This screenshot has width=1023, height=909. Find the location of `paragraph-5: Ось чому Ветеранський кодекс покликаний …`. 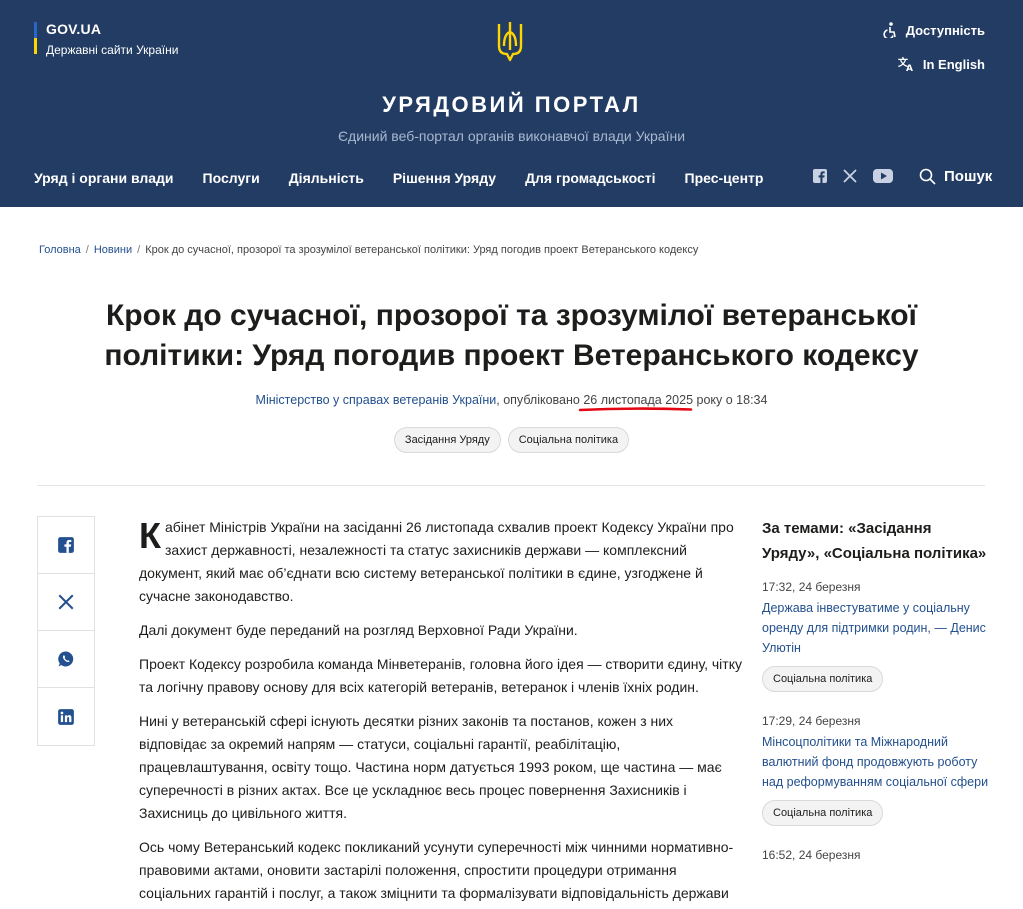

paragraph-5: Ось чому Ветеранський кодекс покликаний … is located at coordinates (436, 874).